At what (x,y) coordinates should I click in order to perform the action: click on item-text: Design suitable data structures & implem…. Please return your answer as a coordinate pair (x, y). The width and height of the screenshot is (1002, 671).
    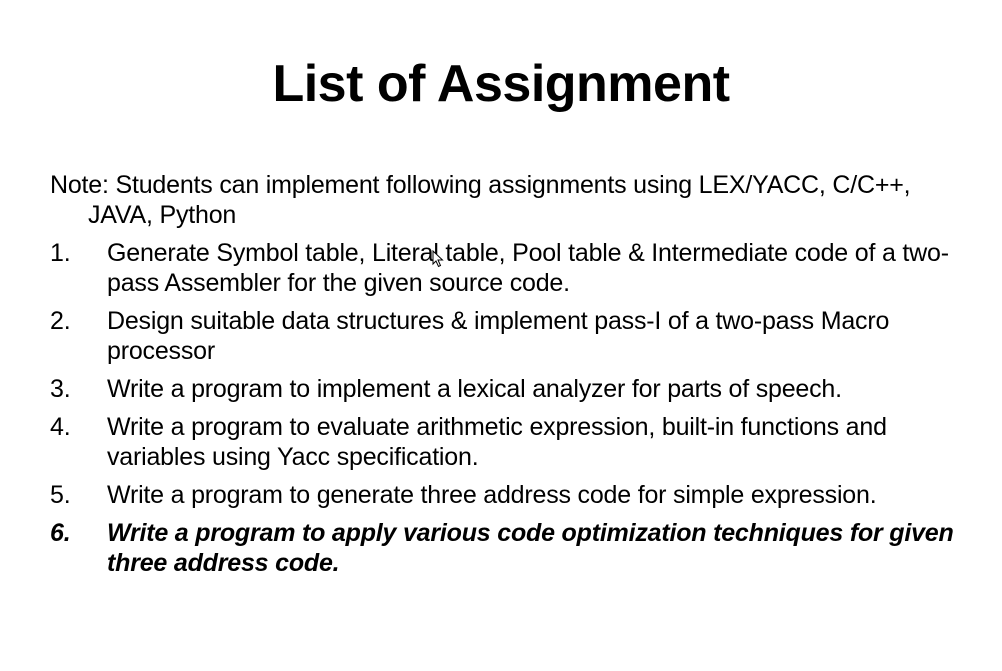
    Looking at the image, I should click on (498, 336).